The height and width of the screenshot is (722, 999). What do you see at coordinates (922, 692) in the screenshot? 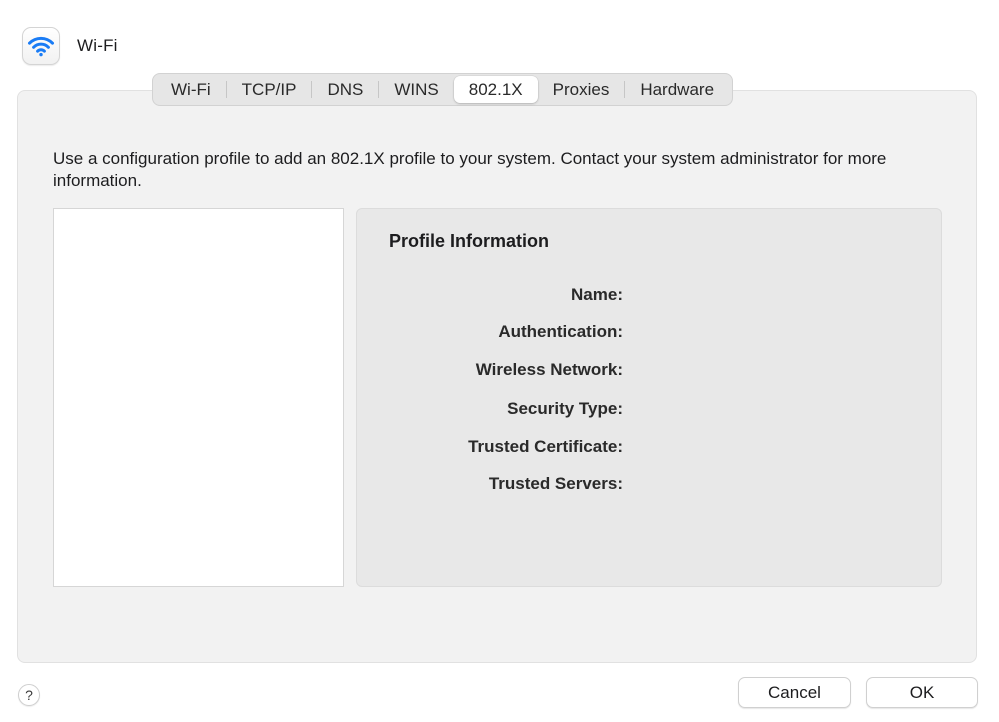
I see `ok-button: OK` at bounding box center [922, 692].